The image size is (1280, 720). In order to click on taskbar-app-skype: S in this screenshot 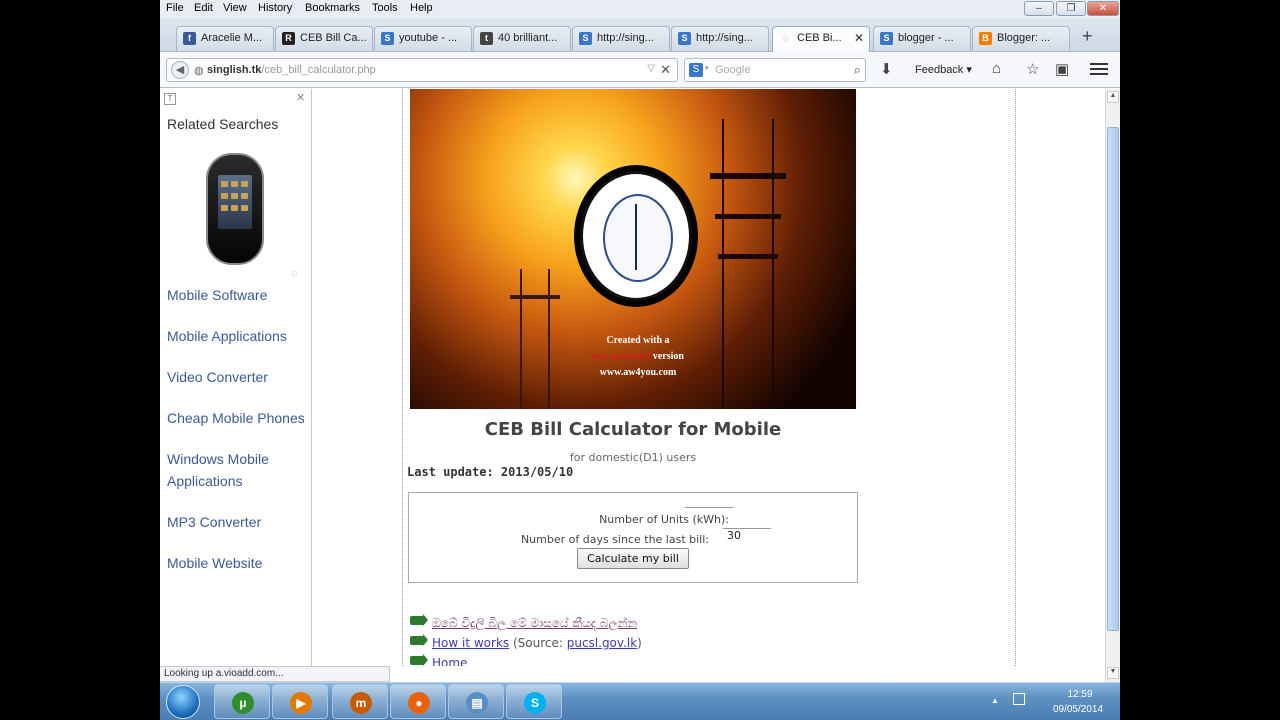, I will do `click(534, 701)`.